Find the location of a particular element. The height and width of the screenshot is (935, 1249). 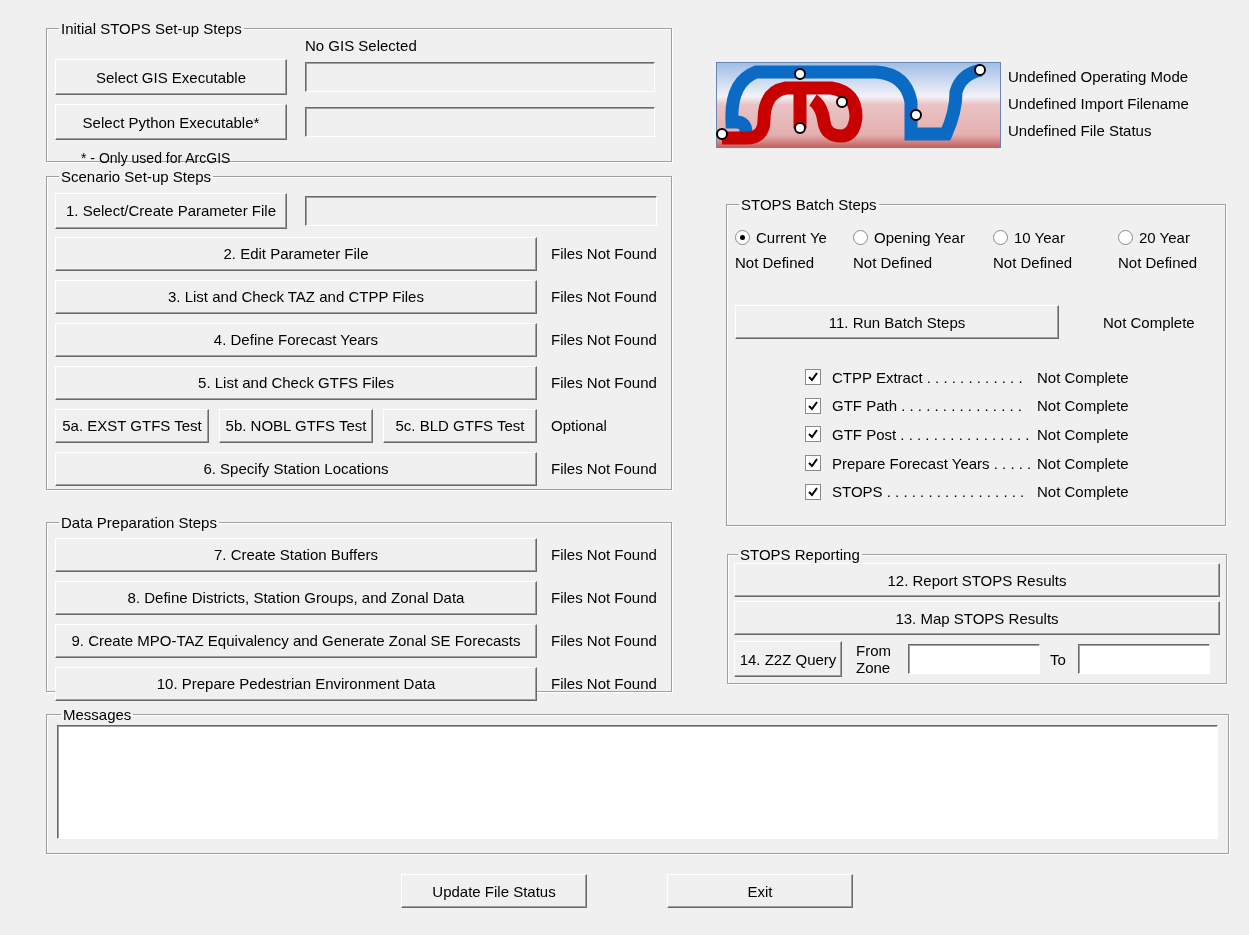

step-button: 2. Edit Parameter File is located at coordinates (296, 253).